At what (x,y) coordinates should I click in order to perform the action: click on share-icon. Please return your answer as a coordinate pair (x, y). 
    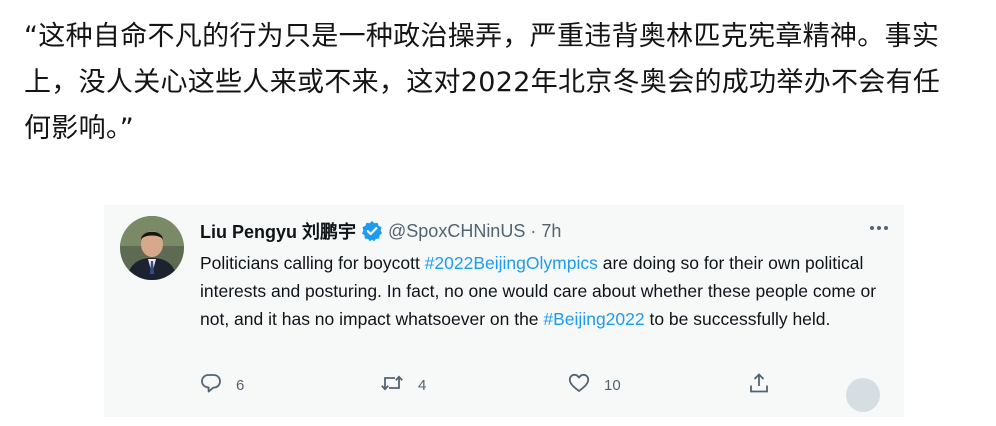
    Looking at the image, I should click on (759, 385).